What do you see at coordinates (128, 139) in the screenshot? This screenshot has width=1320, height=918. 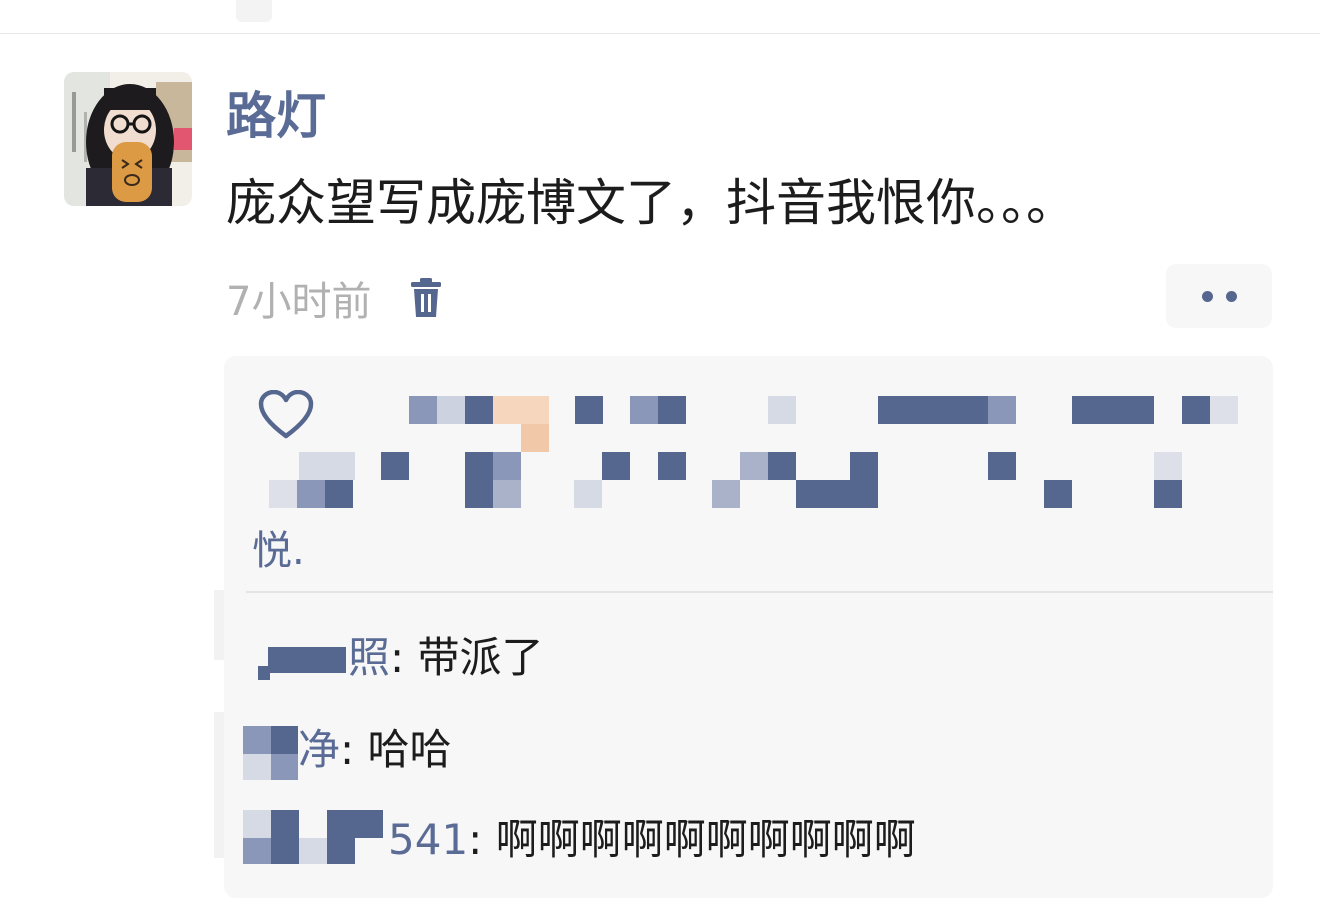 I see `avatar` at bounding box center [128, 139].